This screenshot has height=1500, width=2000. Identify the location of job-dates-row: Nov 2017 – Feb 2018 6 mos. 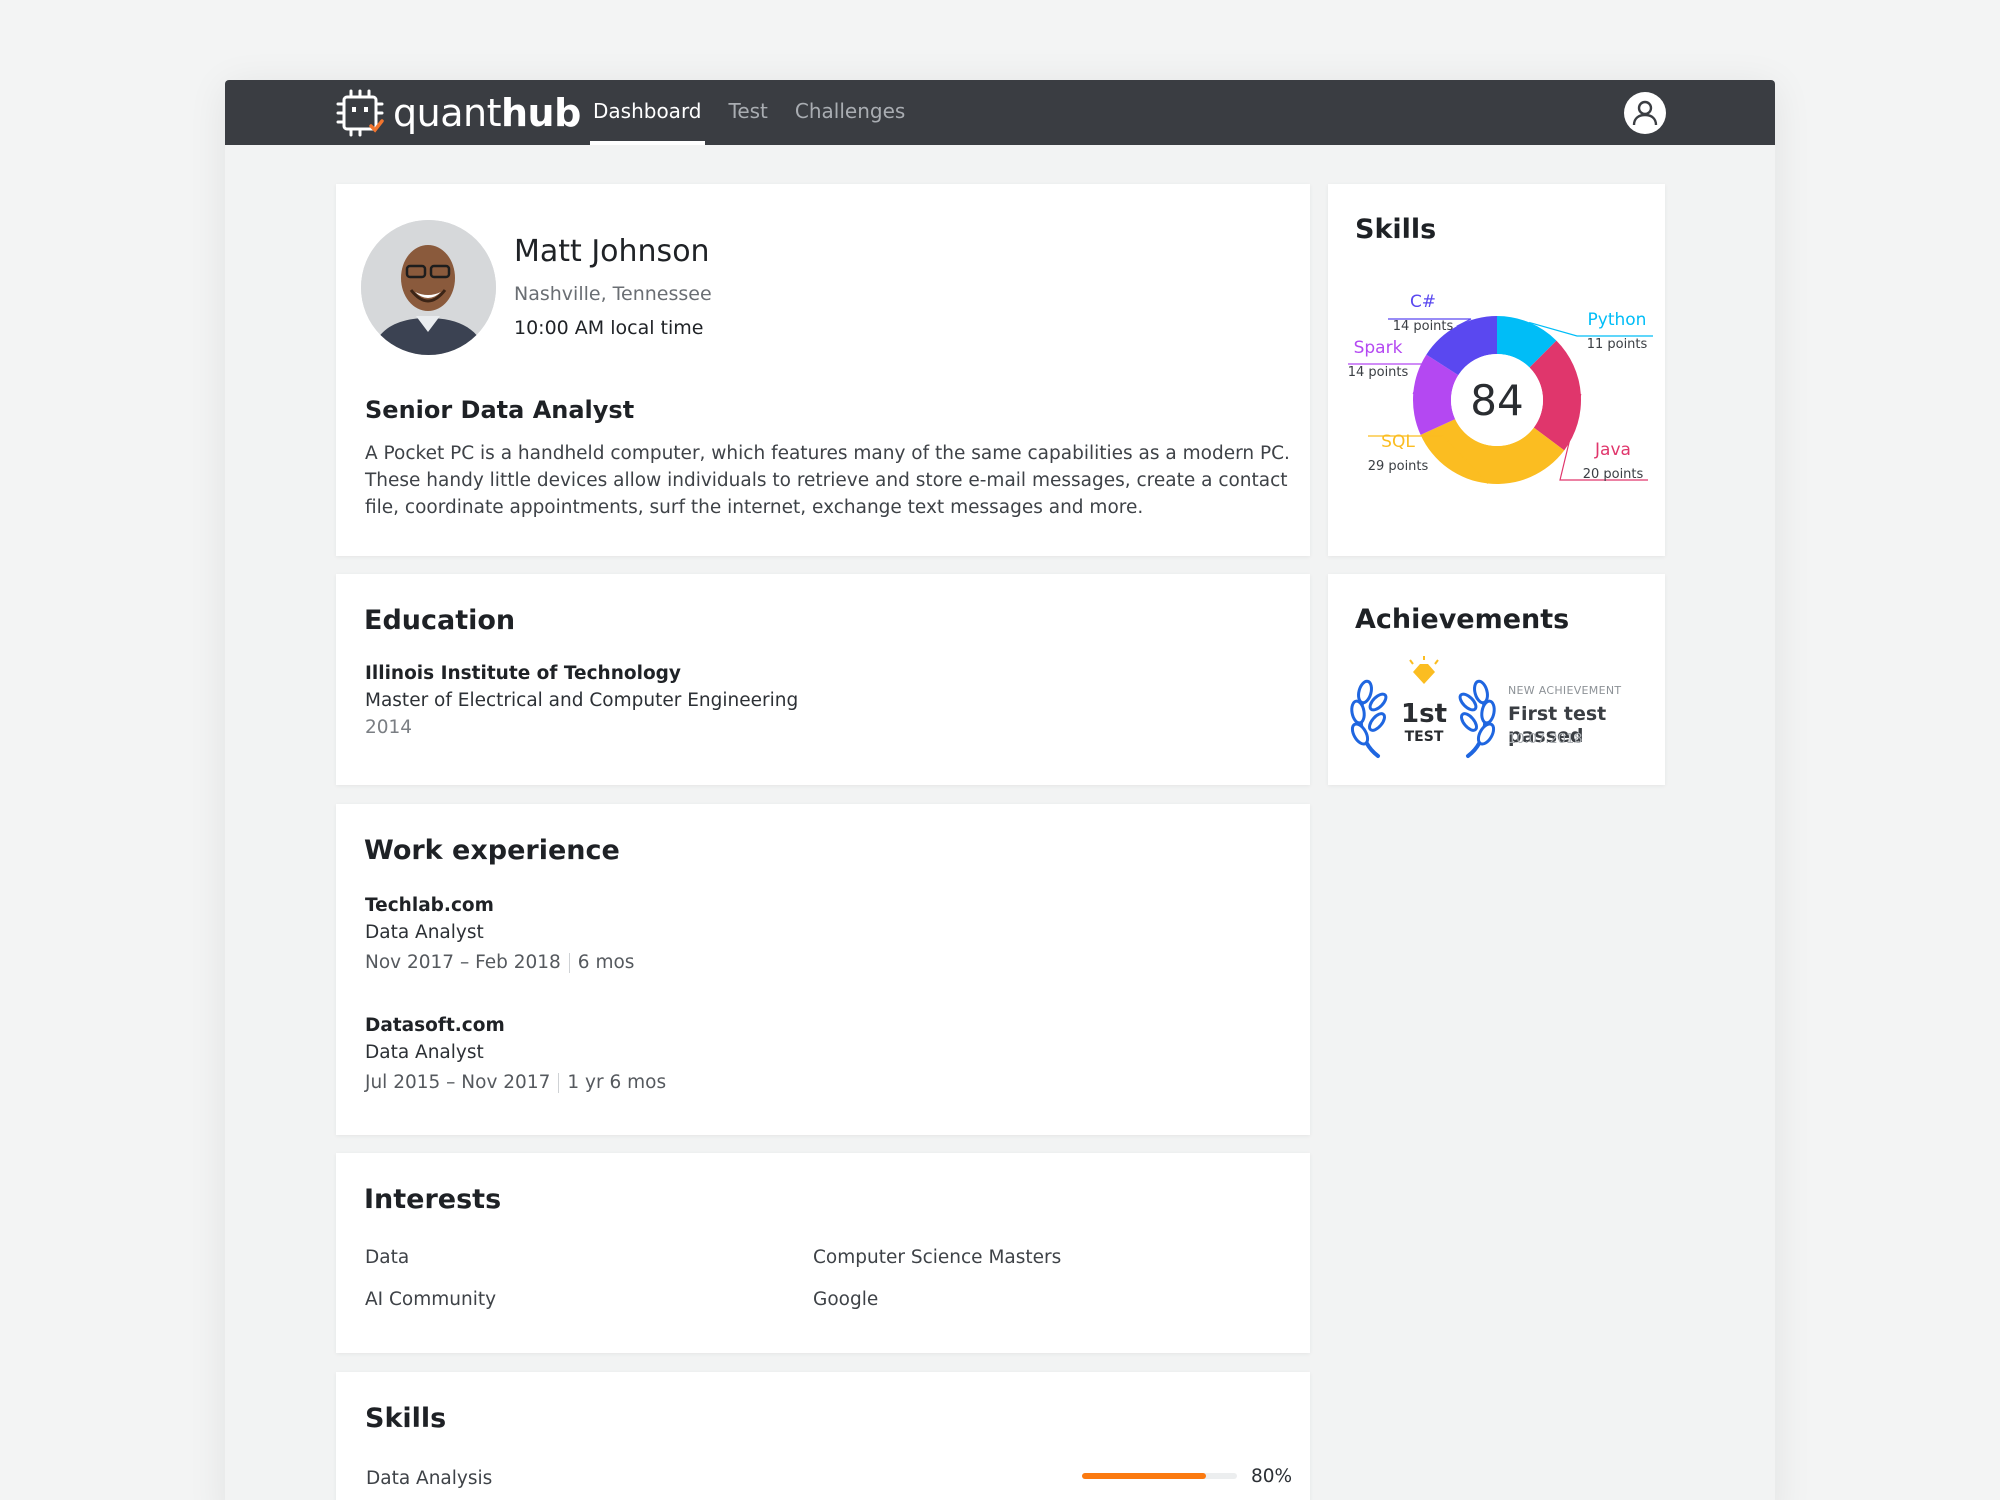
(499, 962).